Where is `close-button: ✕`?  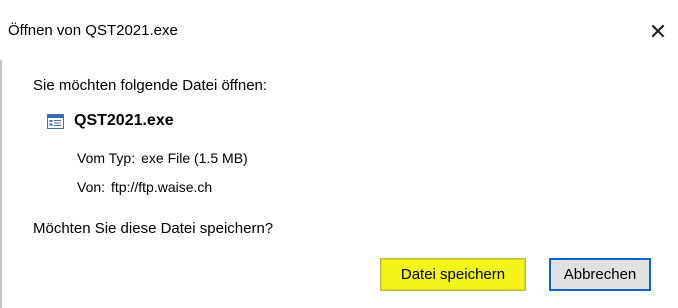 close-button: ✕ is located at coordinates (658, 32).